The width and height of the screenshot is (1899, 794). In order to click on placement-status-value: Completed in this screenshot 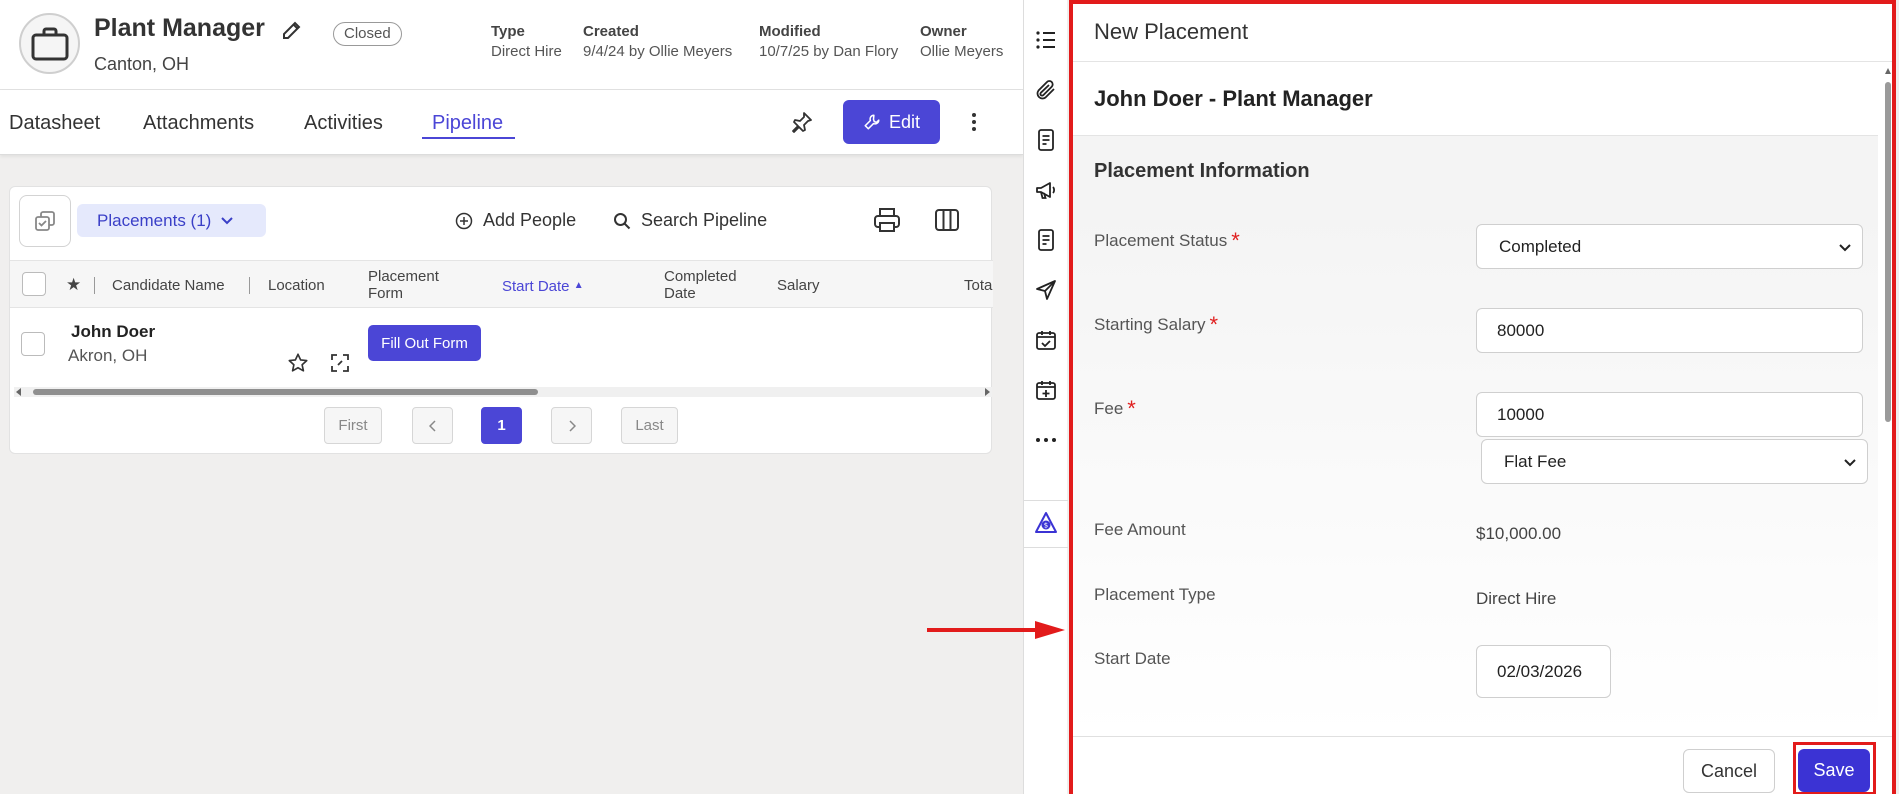, I will do `click(1540, 246)`.